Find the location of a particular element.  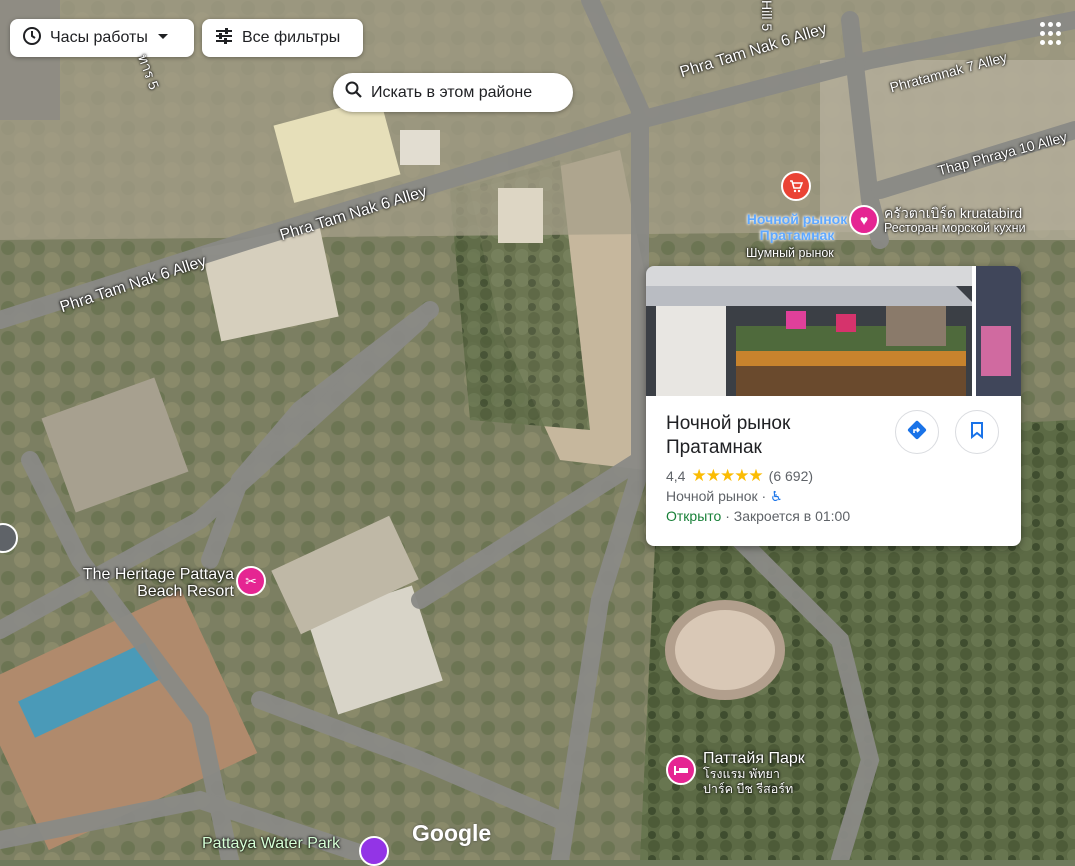

pattaya-park-thai1: โรงแรม พัทยา is located at coordinates (741, 774).